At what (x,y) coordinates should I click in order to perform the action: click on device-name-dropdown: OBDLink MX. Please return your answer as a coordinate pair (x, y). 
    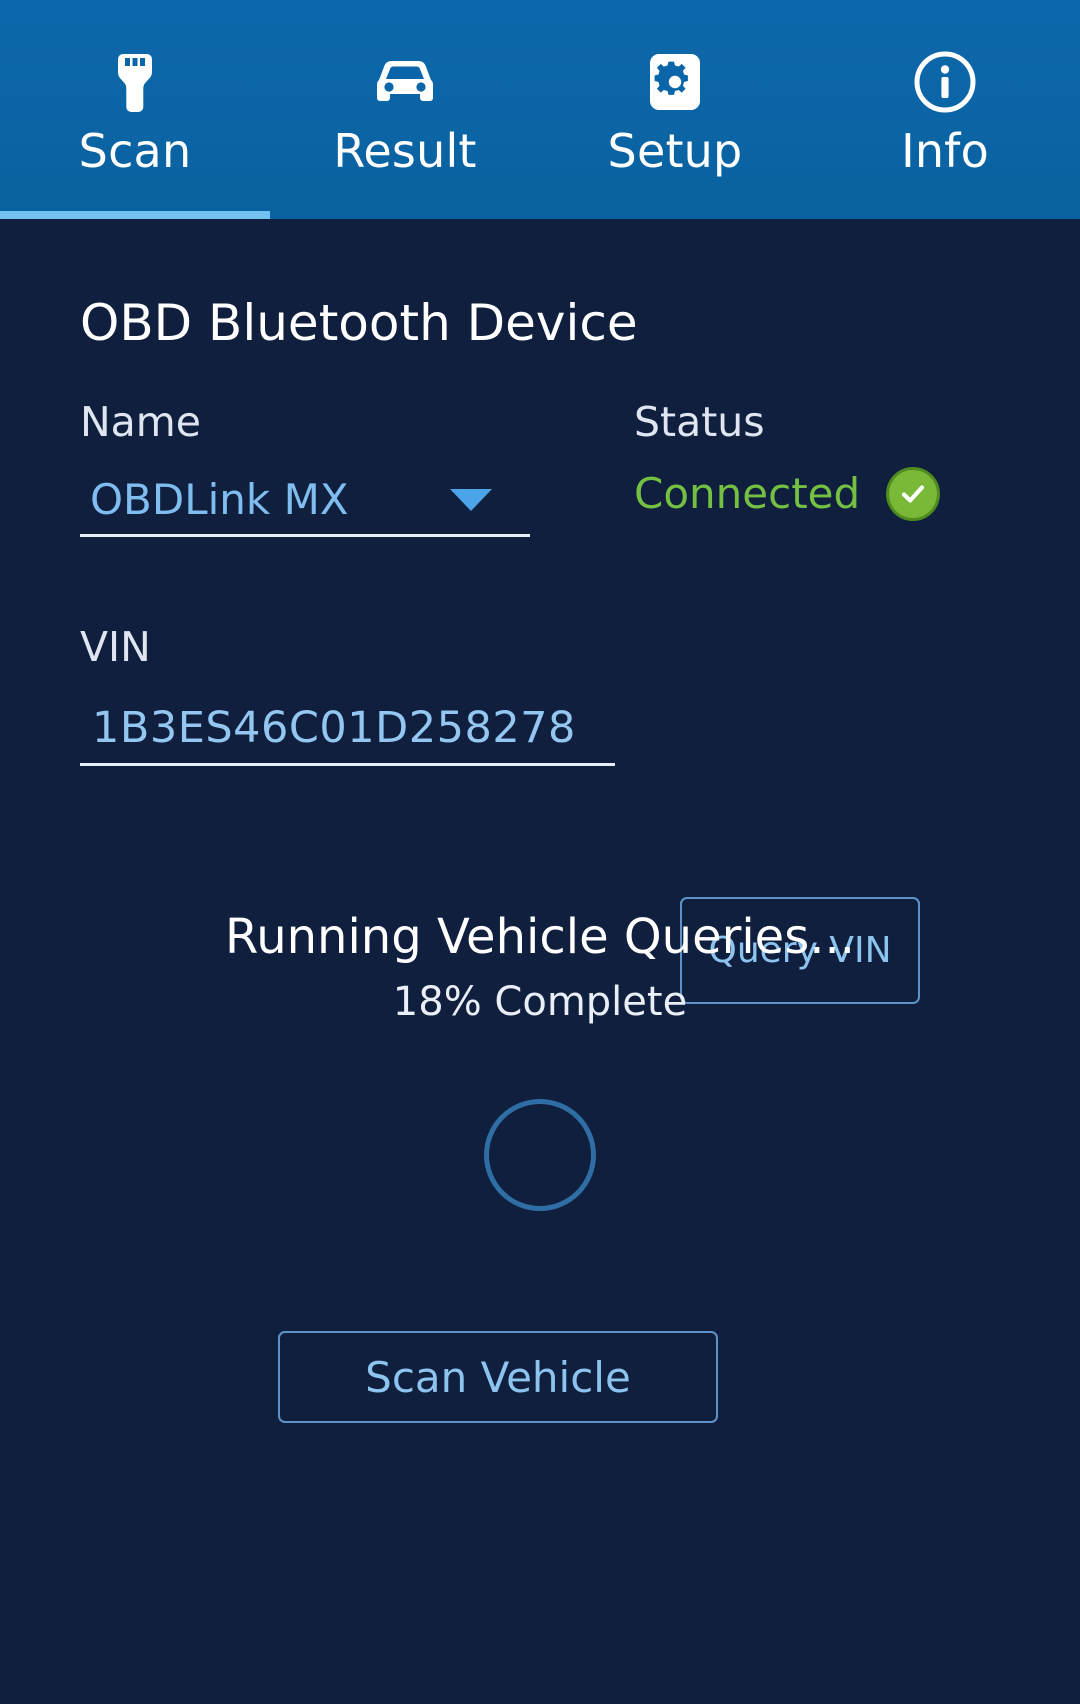
    Looking at the image, I should click on (305, 501).